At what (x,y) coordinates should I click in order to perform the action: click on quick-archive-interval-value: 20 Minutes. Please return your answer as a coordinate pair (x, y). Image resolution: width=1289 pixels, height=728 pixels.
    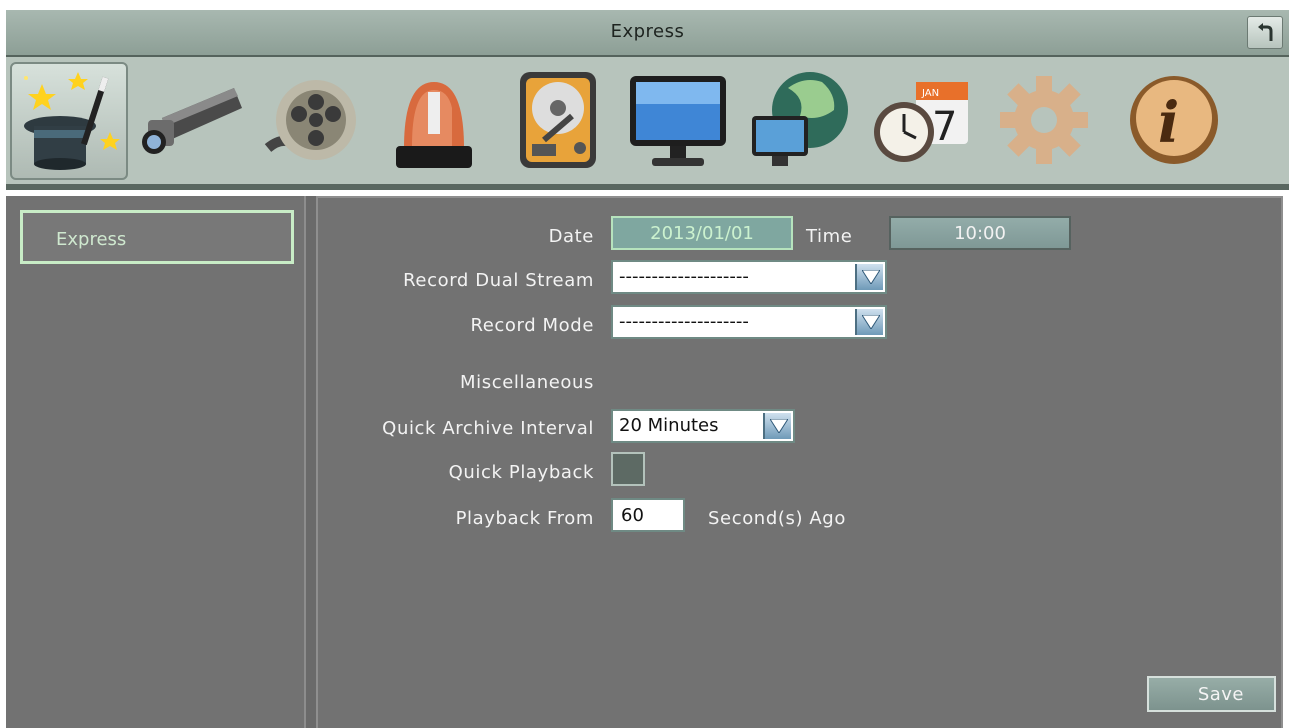
    Looking at the image, I should click on (669, 425).